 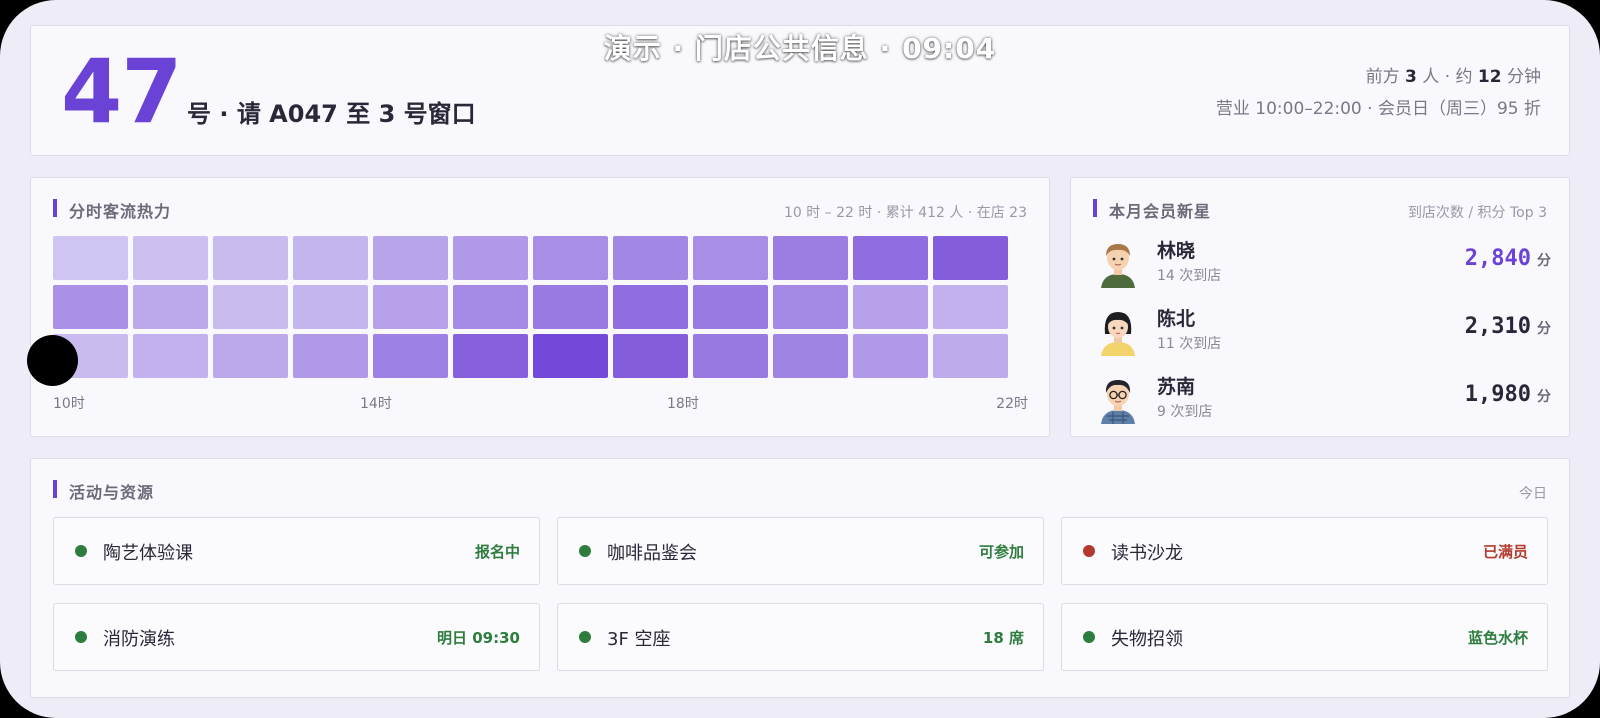 What do you see at coordinates (800, 48) in the screenshot?
I see `overlay-title: 演示 · 门店公共信息 · 09:04` at bounding box center [800, 48].